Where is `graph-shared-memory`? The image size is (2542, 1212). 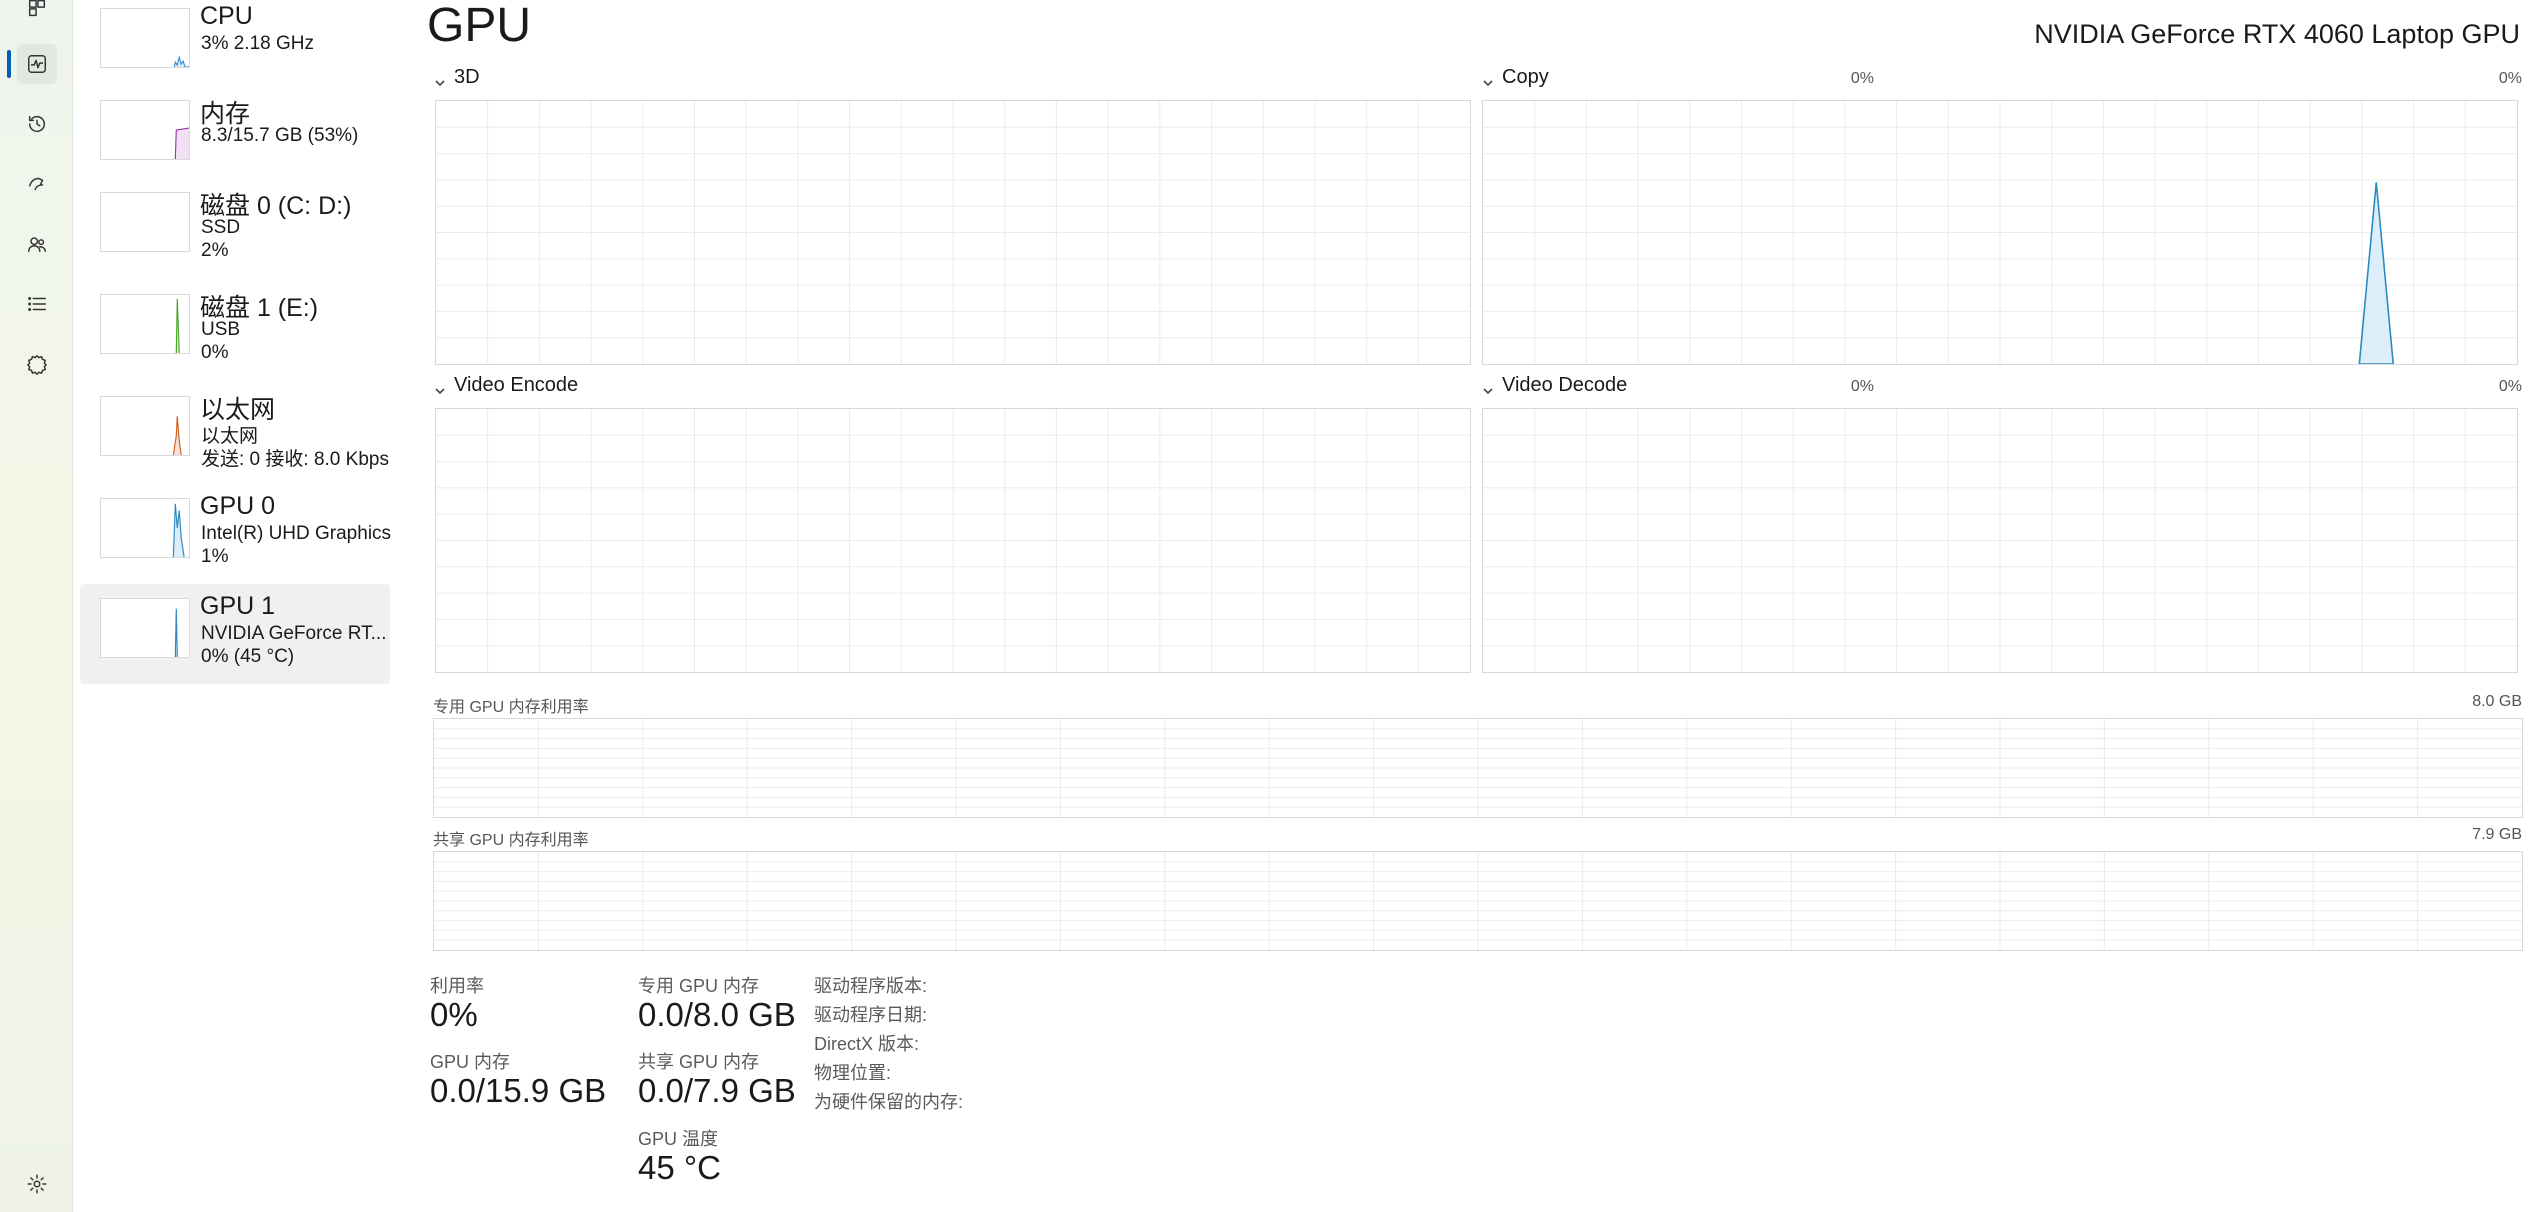
graph-shared-memory is located at coordinates (1478, 901).